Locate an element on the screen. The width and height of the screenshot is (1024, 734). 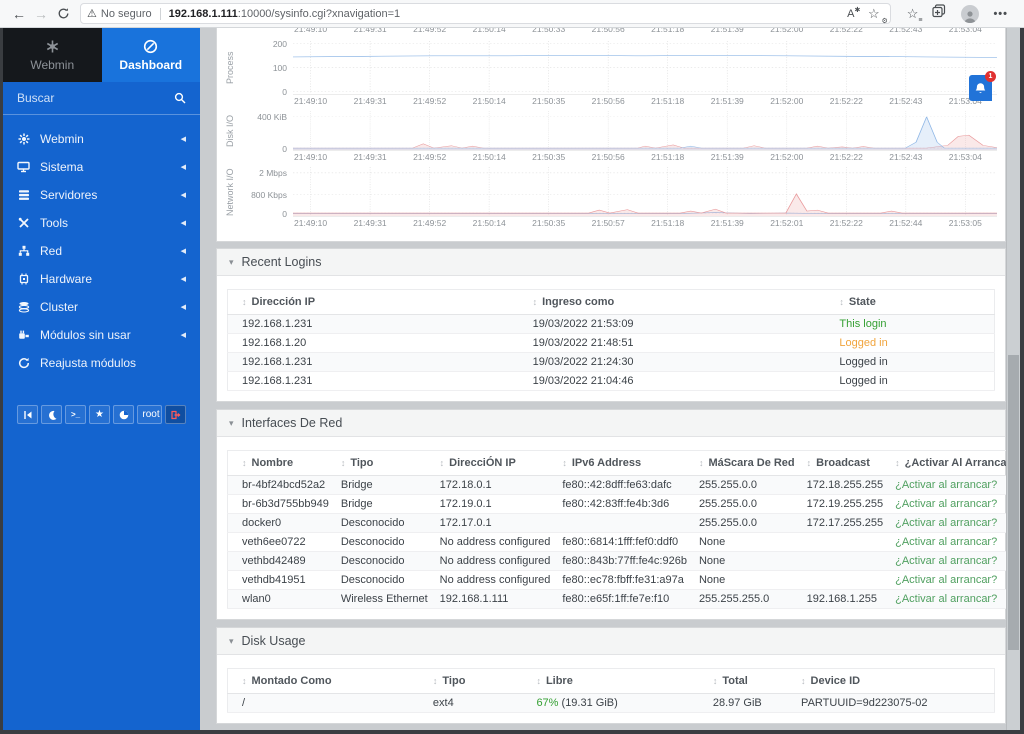
page-scrollbar-thumb is located at coordinates (1013, 502).